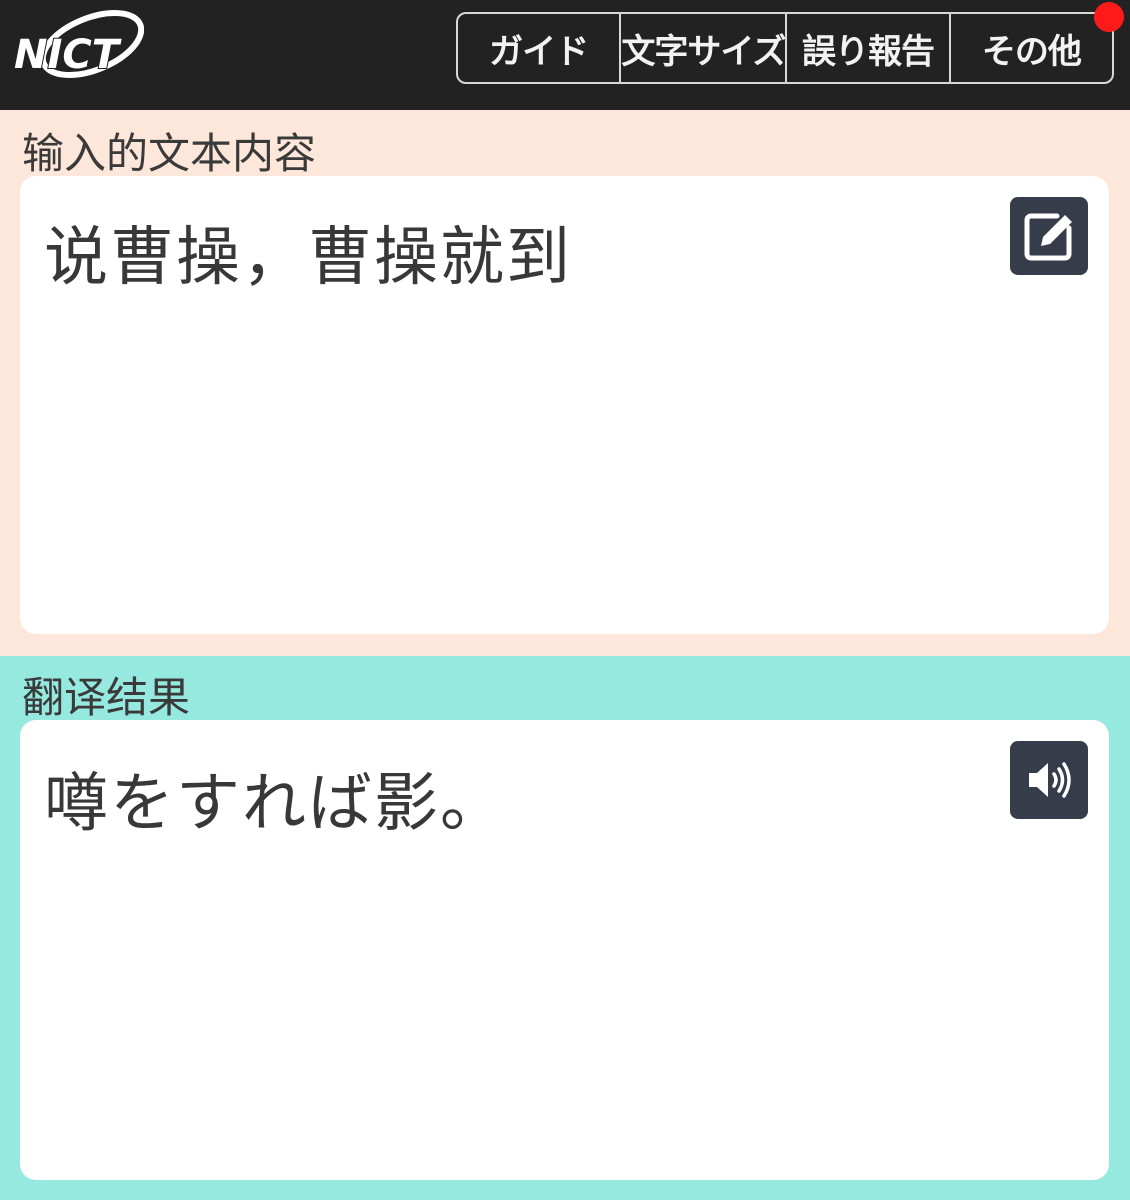  Describe the element at coordinates (539, 51) in the screenshot. I see `guide-button-label: ガイド` at that location.